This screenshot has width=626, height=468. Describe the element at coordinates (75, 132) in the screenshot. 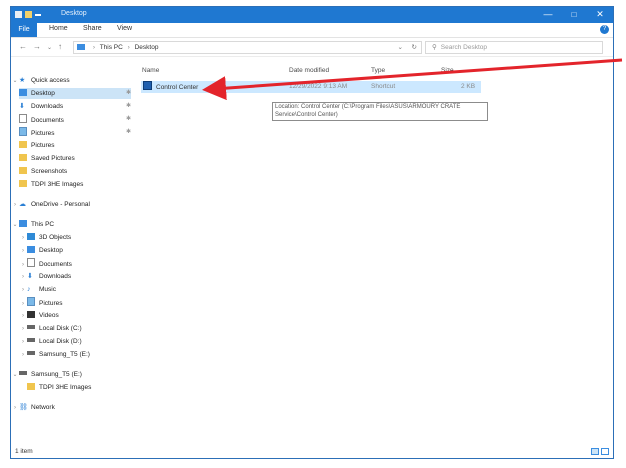

I see `nav-item-pictures: Pictures ✱` at that location.